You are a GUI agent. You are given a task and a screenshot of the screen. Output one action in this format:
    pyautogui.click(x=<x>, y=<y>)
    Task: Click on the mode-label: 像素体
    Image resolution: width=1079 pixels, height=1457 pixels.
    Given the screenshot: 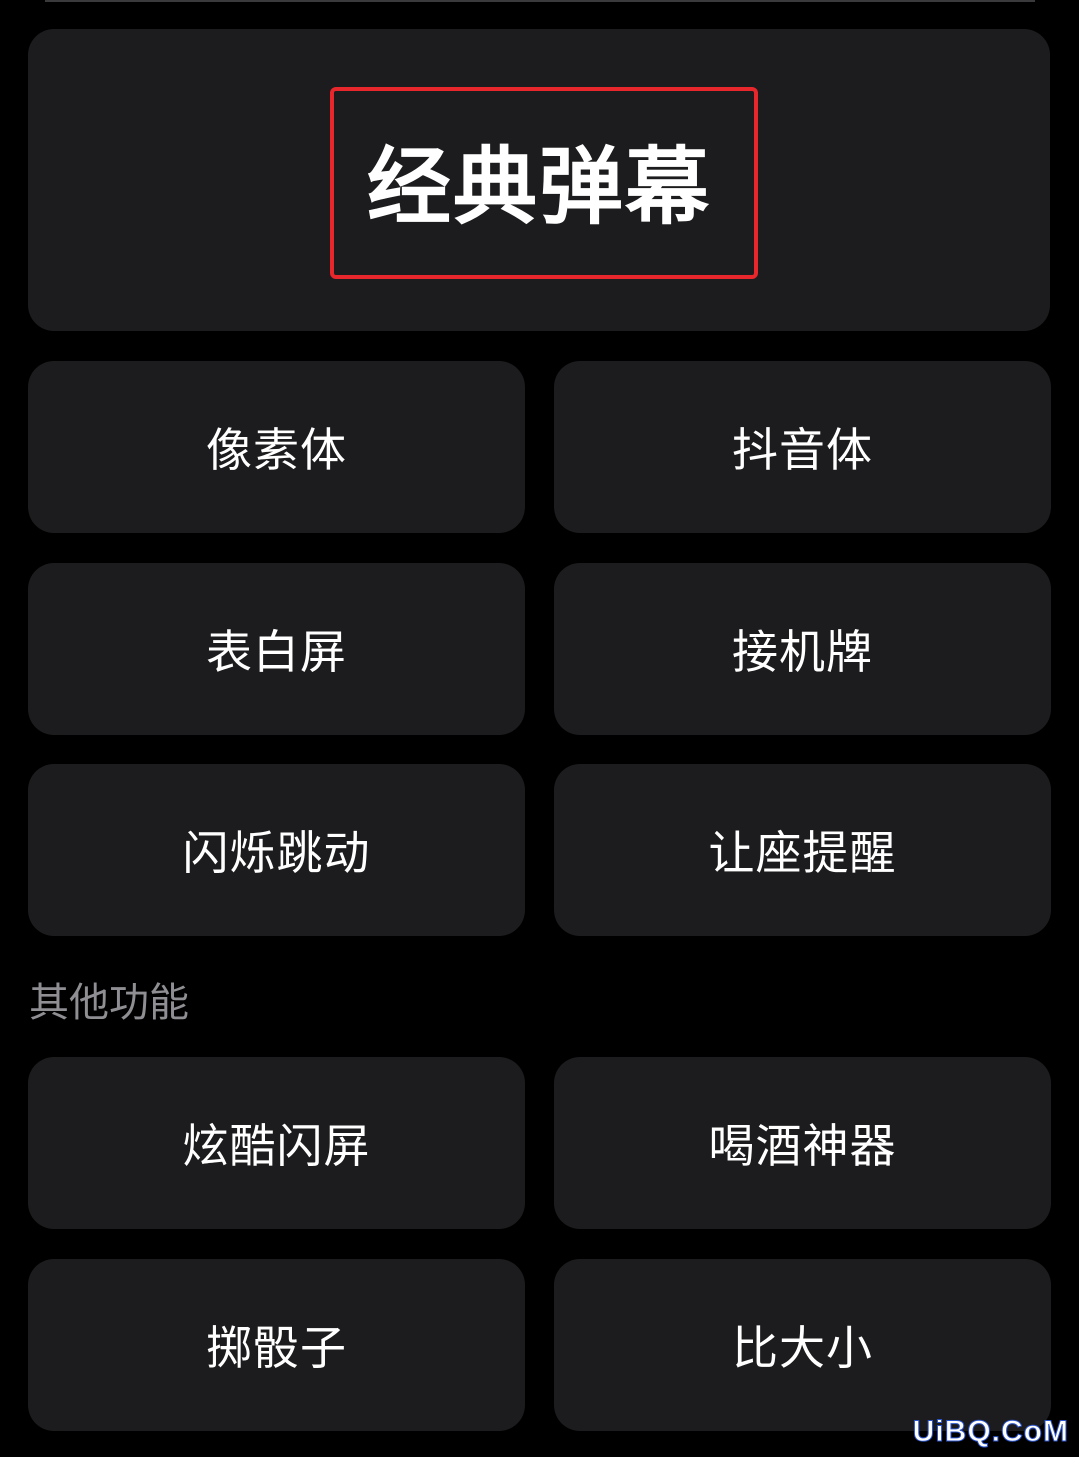 What is the action you would take?
    pyautogui.click(x=276, y=450)
    